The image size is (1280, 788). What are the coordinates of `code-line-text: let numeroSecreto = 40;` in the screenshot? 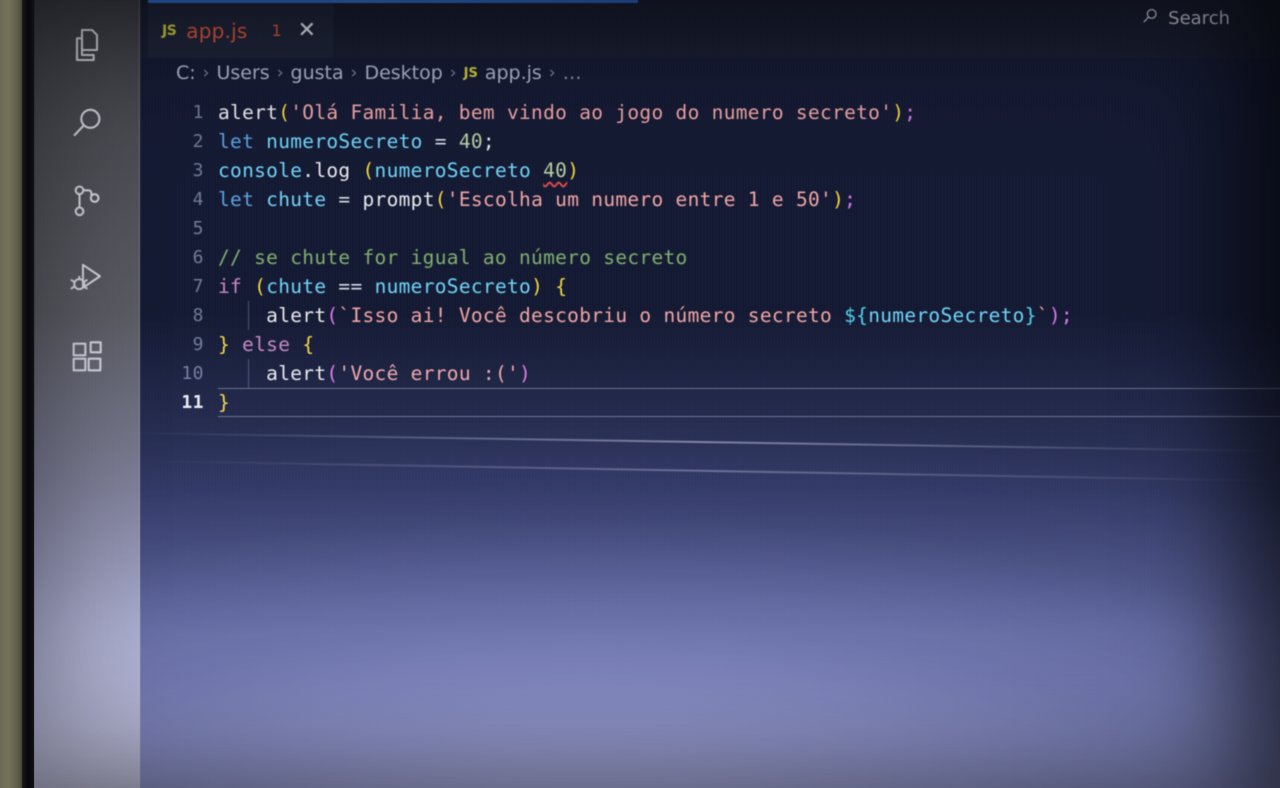 It's located at (356, 141).